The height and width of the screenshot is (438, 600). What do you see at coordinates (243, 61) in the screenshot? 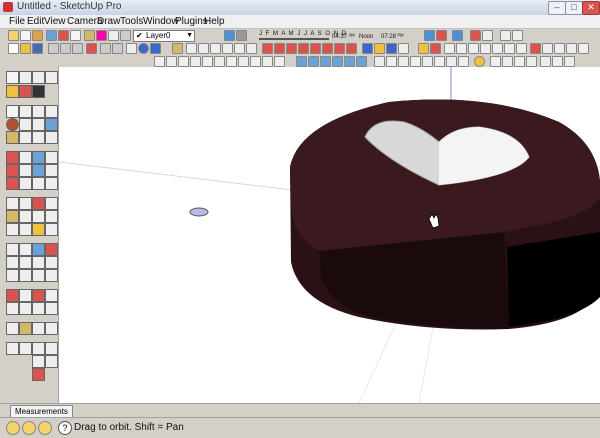
I see `dim-8-icon` at bounding box center [243, 61].